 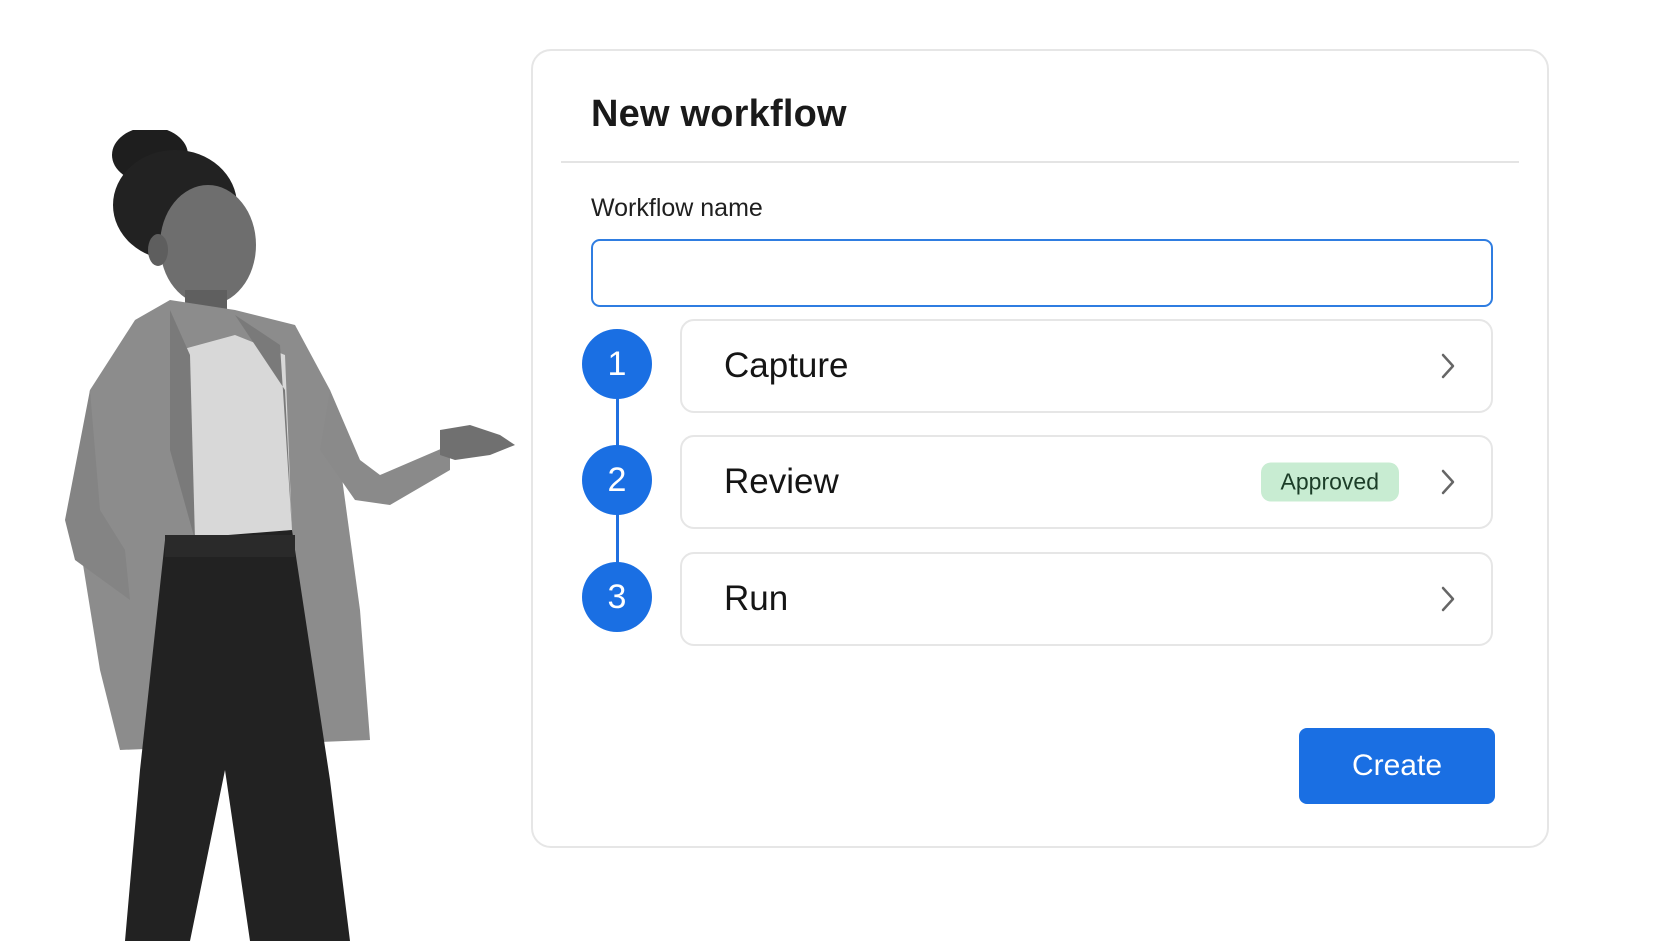 I want to click on workflow-name-input, so click(x=1042, y=273).